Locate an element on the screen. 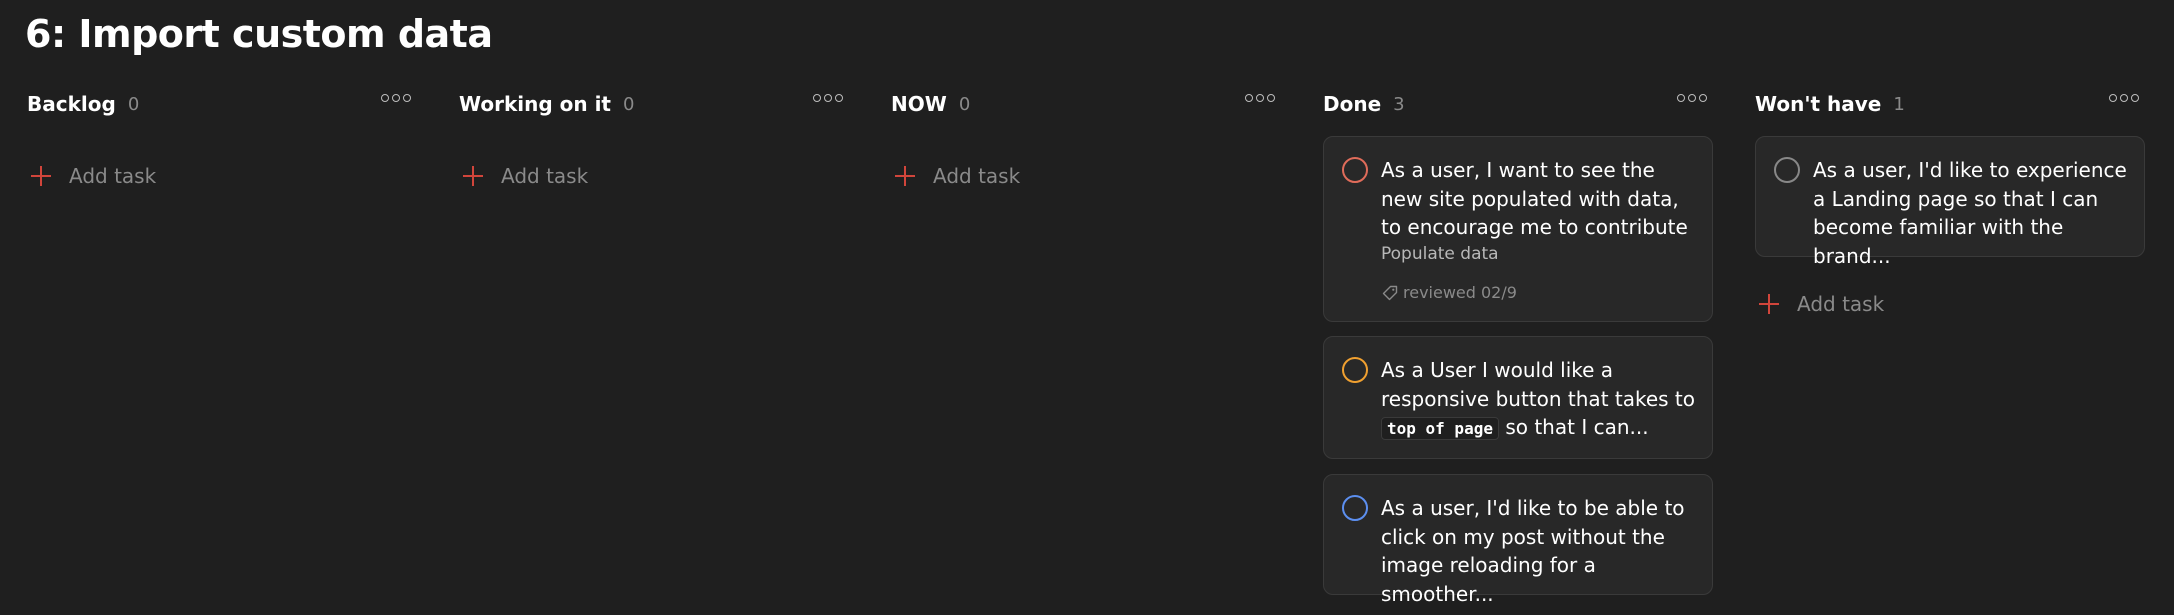 The width and height of the screenshot is (2174, 615). column-header: Won't have 1 is located at coordinates (1951, 104).